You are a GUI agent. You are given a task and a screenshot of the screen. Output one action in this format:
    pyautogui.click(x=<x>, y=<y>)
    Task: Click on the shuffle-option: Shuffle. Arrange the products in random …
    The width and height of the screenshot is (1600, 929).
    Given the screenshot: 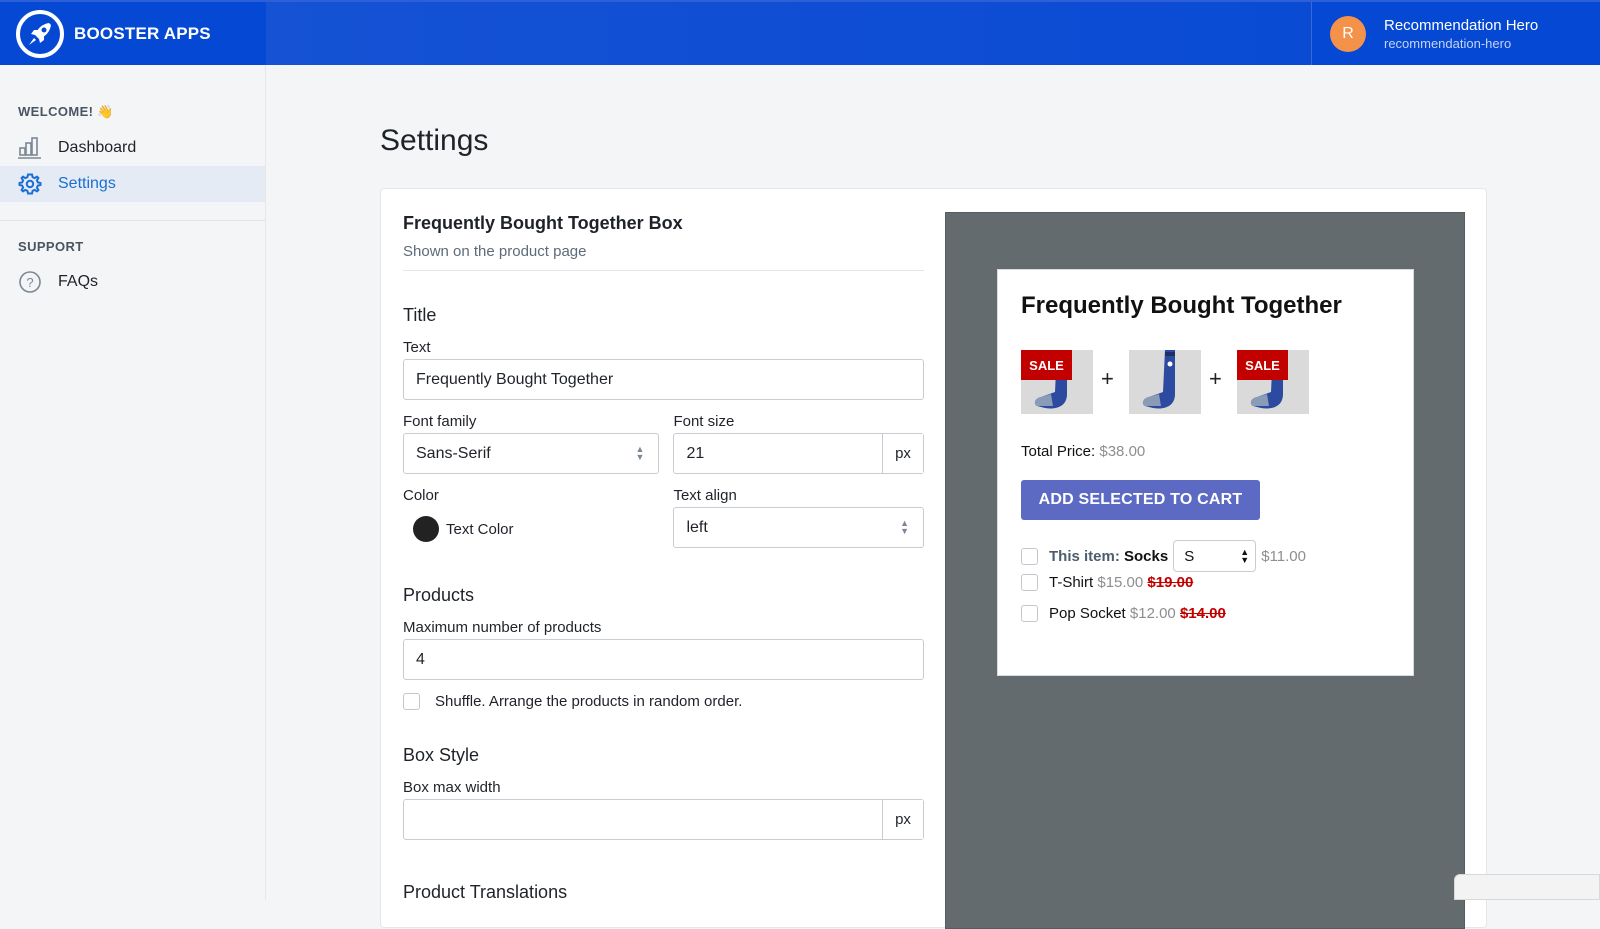 What is the action you would take?
    pyautogui.click(x=663, y=701)
    